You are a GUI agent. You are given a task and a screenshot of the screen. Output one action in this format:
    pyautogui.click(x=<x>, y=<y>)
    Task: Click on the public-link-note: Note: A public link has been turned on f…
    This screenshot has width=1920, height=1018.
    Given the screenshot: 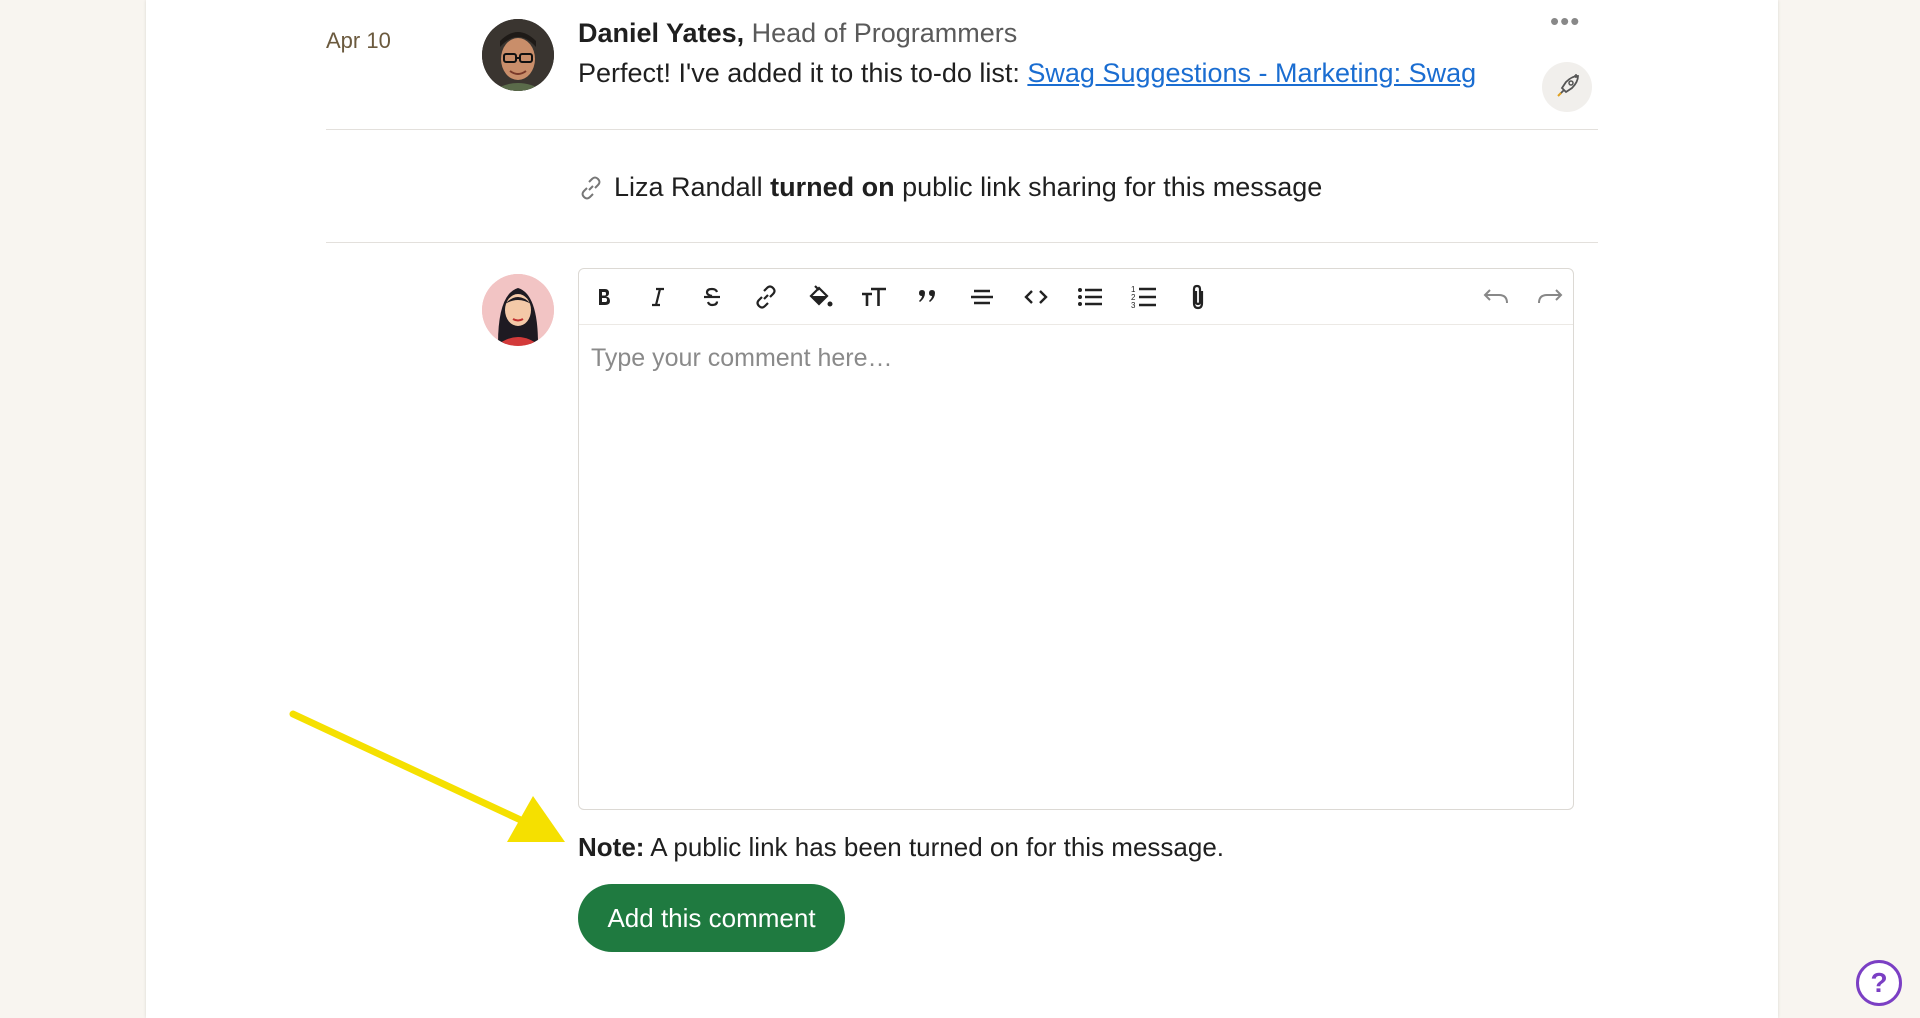 What is the action you would take?
    pyautogui.click(x=901, y=847)
    